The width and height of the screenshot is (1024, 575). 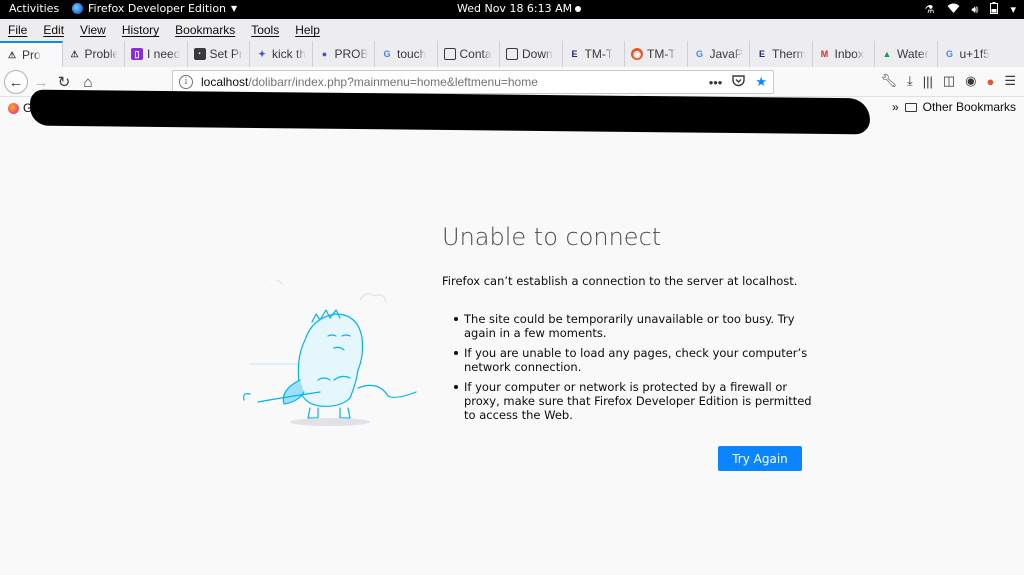 What do you see at coordinates (450, 112) in the screenshot?
I see `redaction-scribble` at bounding box center [450, 112].